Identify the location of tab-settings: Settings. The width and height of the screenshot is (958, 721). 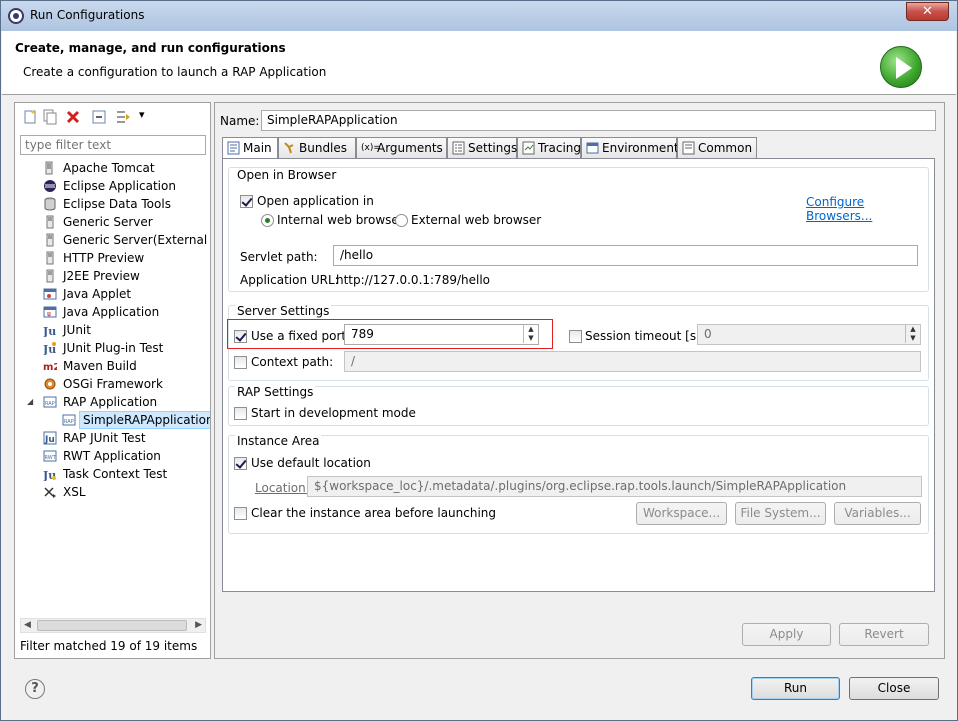
(482, 148).